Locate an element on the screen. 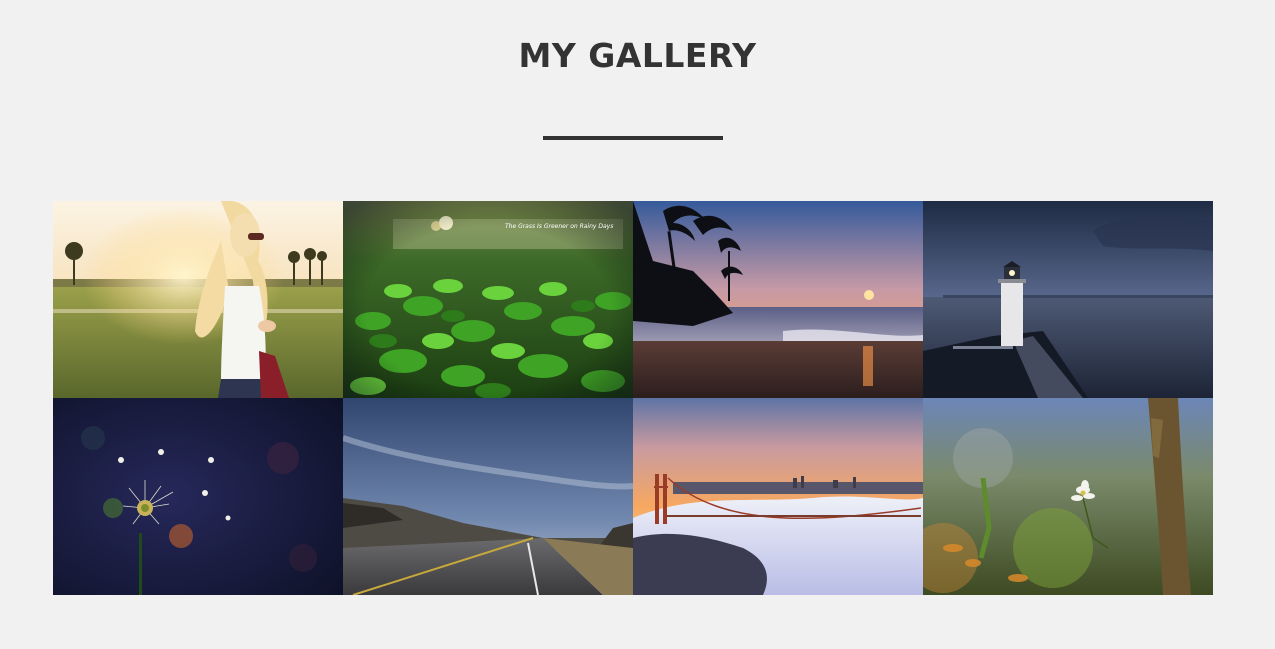 The width and height of the screenshot is (1275, 649). gallery-photo-white-flower is located at coordinates (1068, 496).